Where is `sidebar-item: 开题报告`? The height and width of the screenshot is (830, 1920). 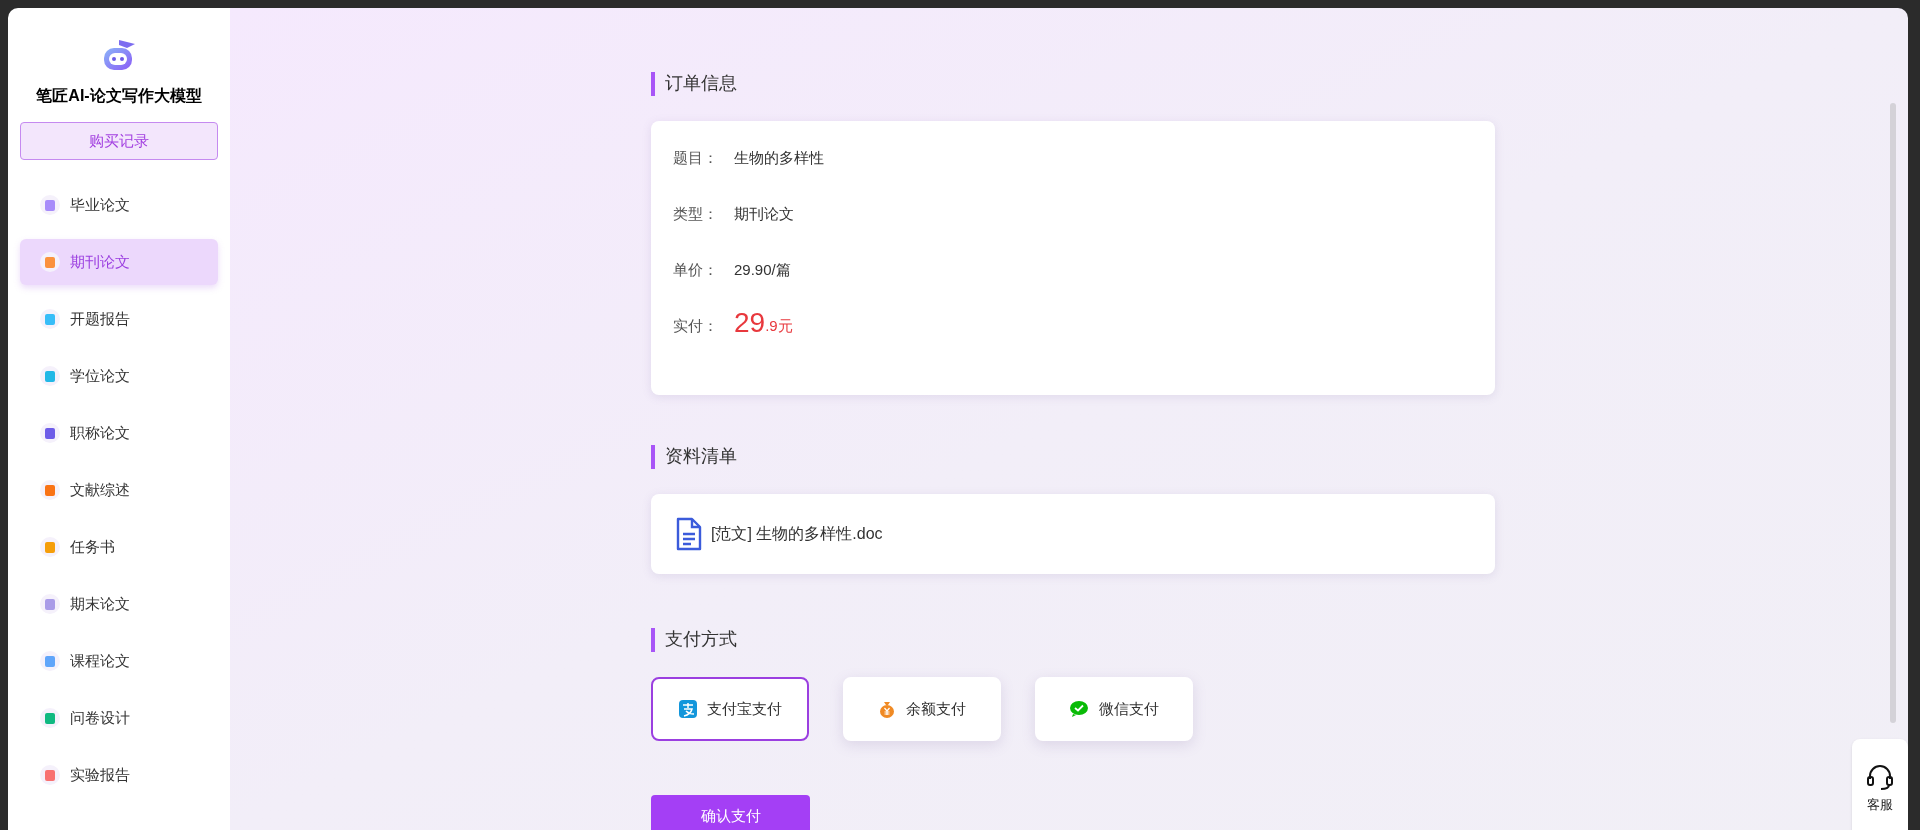
sidebar-item: 开题报告 is located at coordinates (119, 319).